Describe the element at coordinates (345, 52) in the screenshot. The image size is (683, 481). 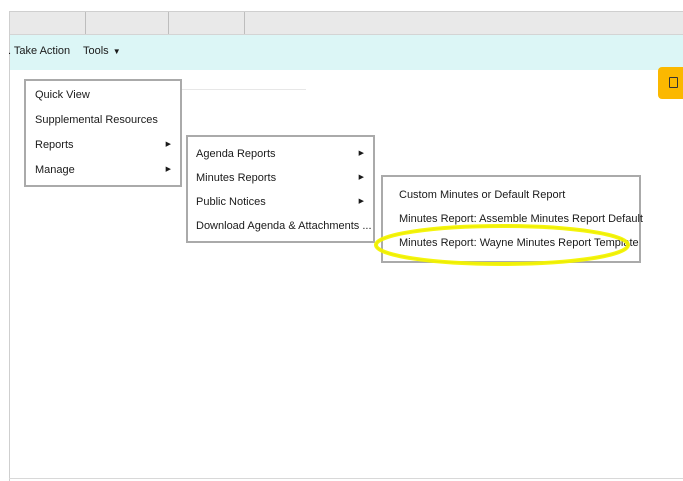
I see `toolbar: . Take Action Tools ▼` at that location.